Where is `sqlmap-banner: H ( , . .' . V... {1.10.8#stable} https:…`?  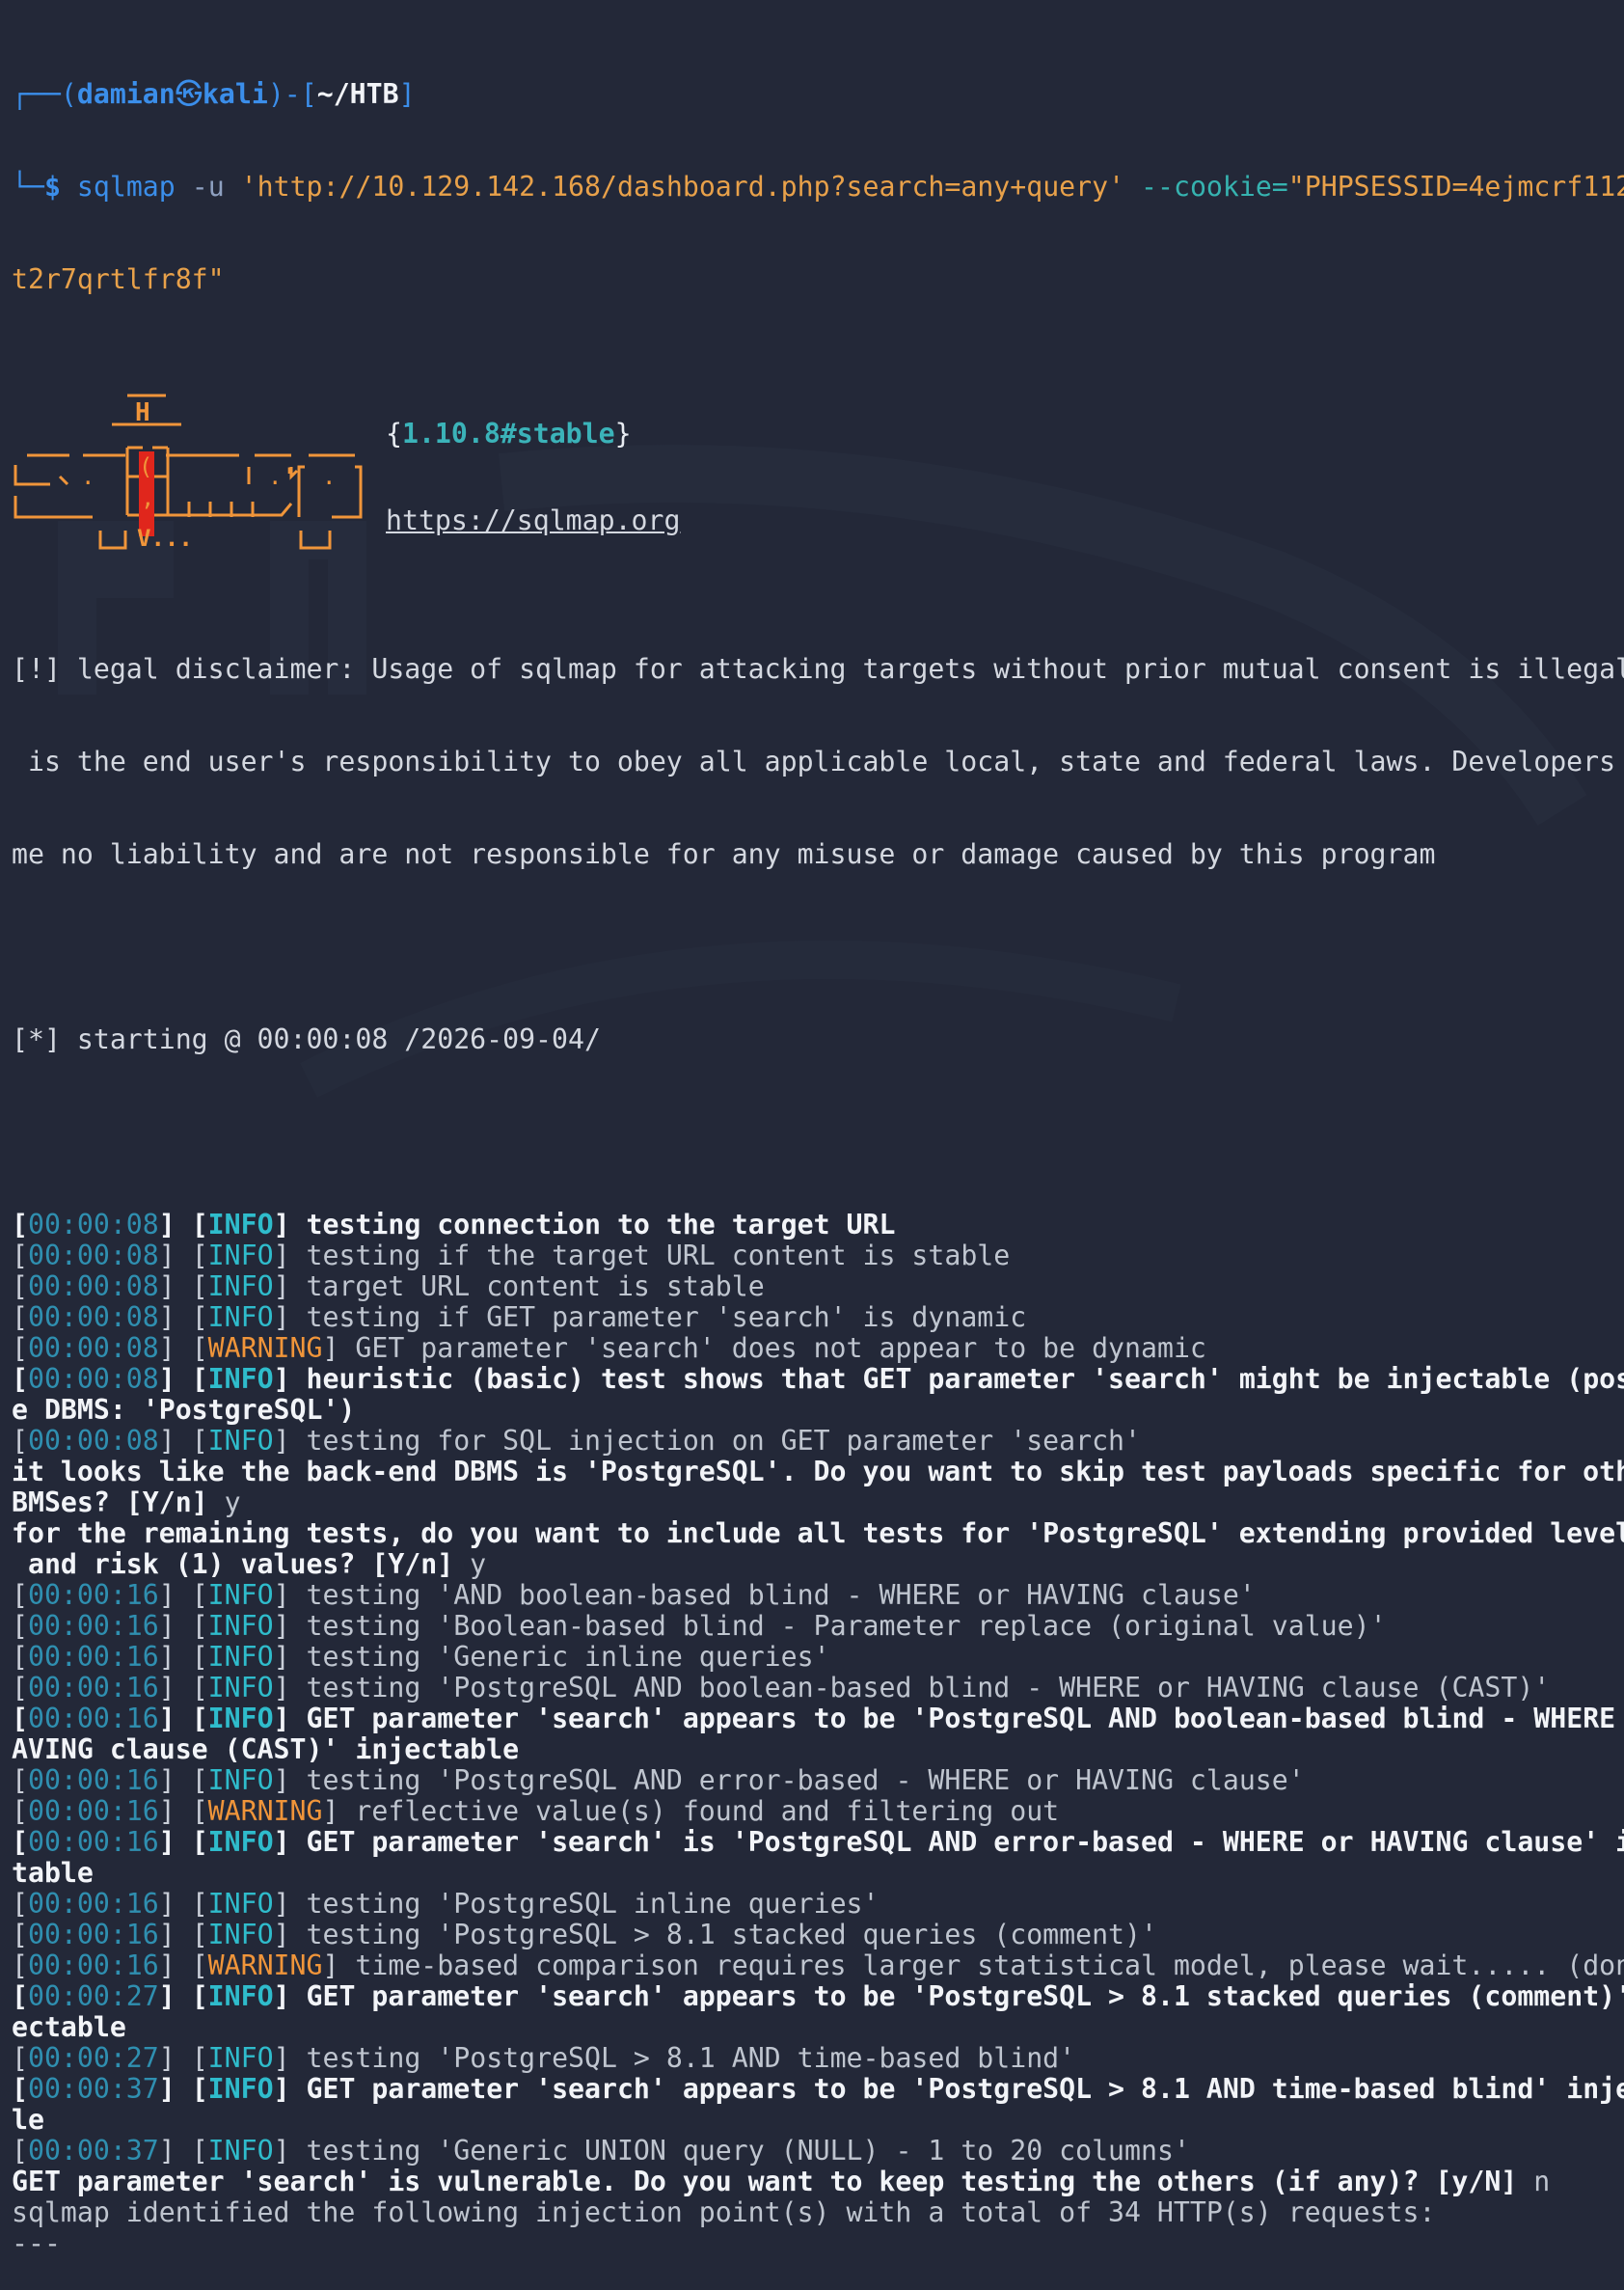
sqlmap-banner: H ( , . .' . V... {1.10.8#stable} https:… is located at coordinates (812, 474).